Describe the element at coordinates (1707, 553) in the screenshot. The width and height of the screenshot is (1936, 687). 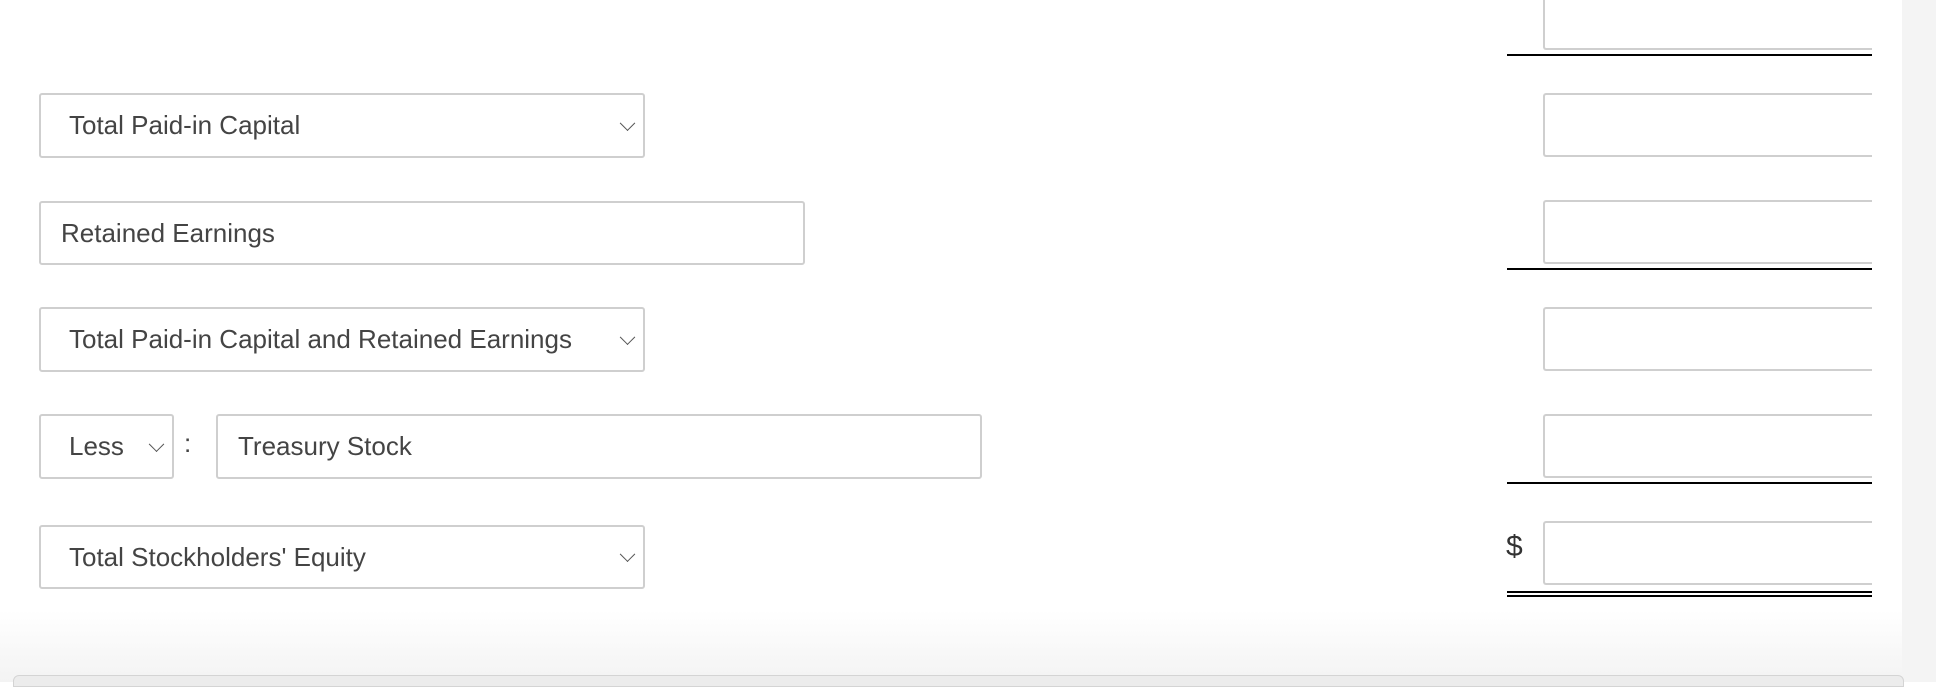
I see `total-amount-input` at that location.